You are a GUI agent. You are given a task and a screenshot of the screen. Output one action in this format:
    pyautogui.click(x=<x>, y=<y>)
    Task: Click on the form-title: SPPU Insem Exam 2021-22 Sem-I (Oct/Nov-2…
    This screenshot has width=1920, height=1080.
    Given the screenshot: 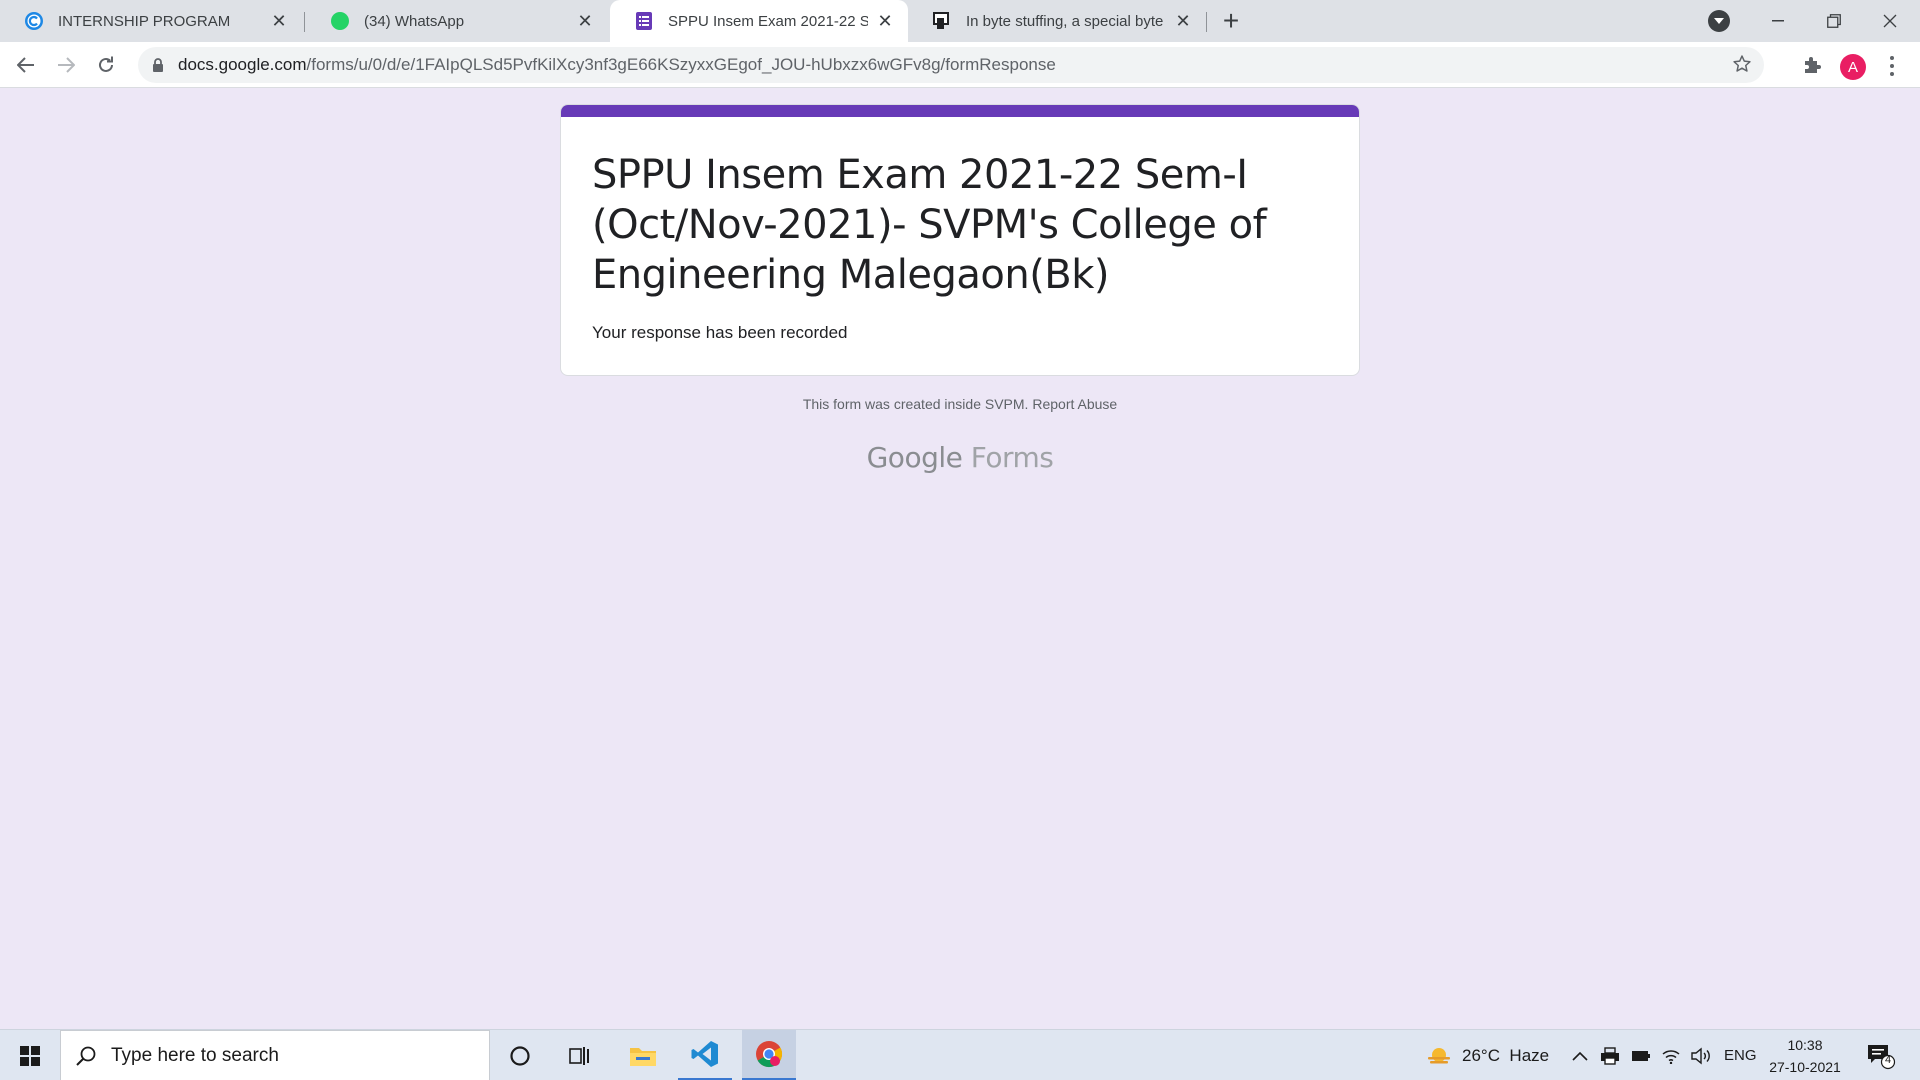 What is the action you would take?
    pyautogui.click(x=929, y=225)
    